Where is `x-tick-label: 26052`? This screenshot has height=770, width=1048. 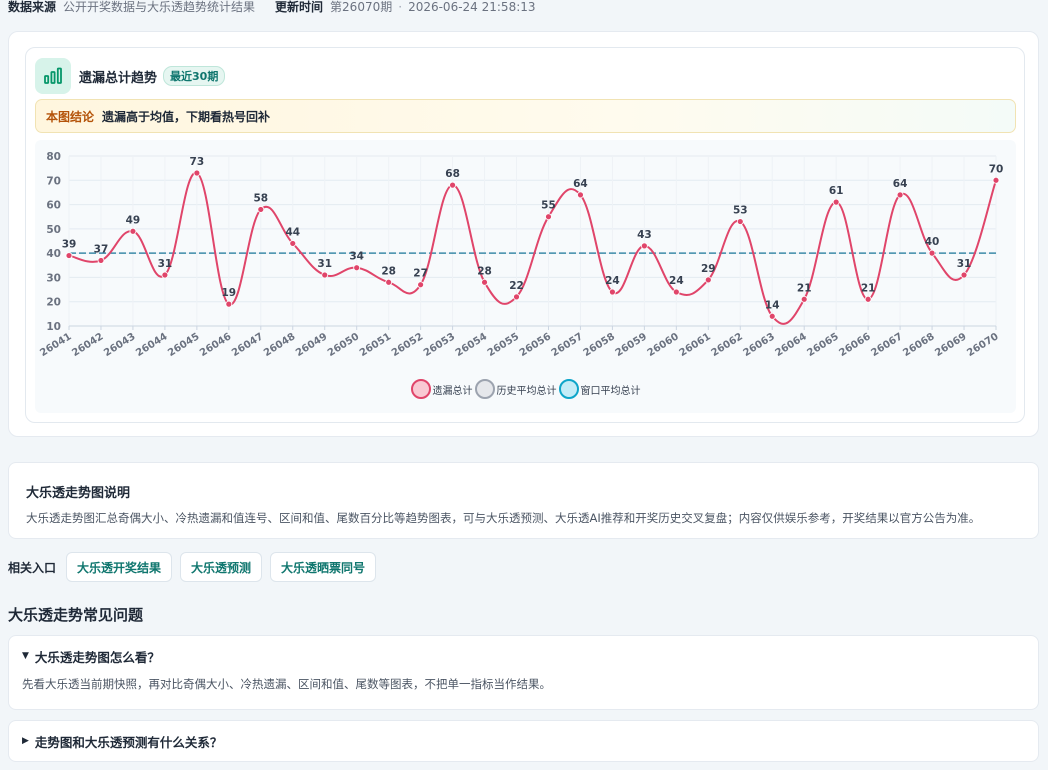 x-tick-label: 26052 is located at coordinates (407, 345).